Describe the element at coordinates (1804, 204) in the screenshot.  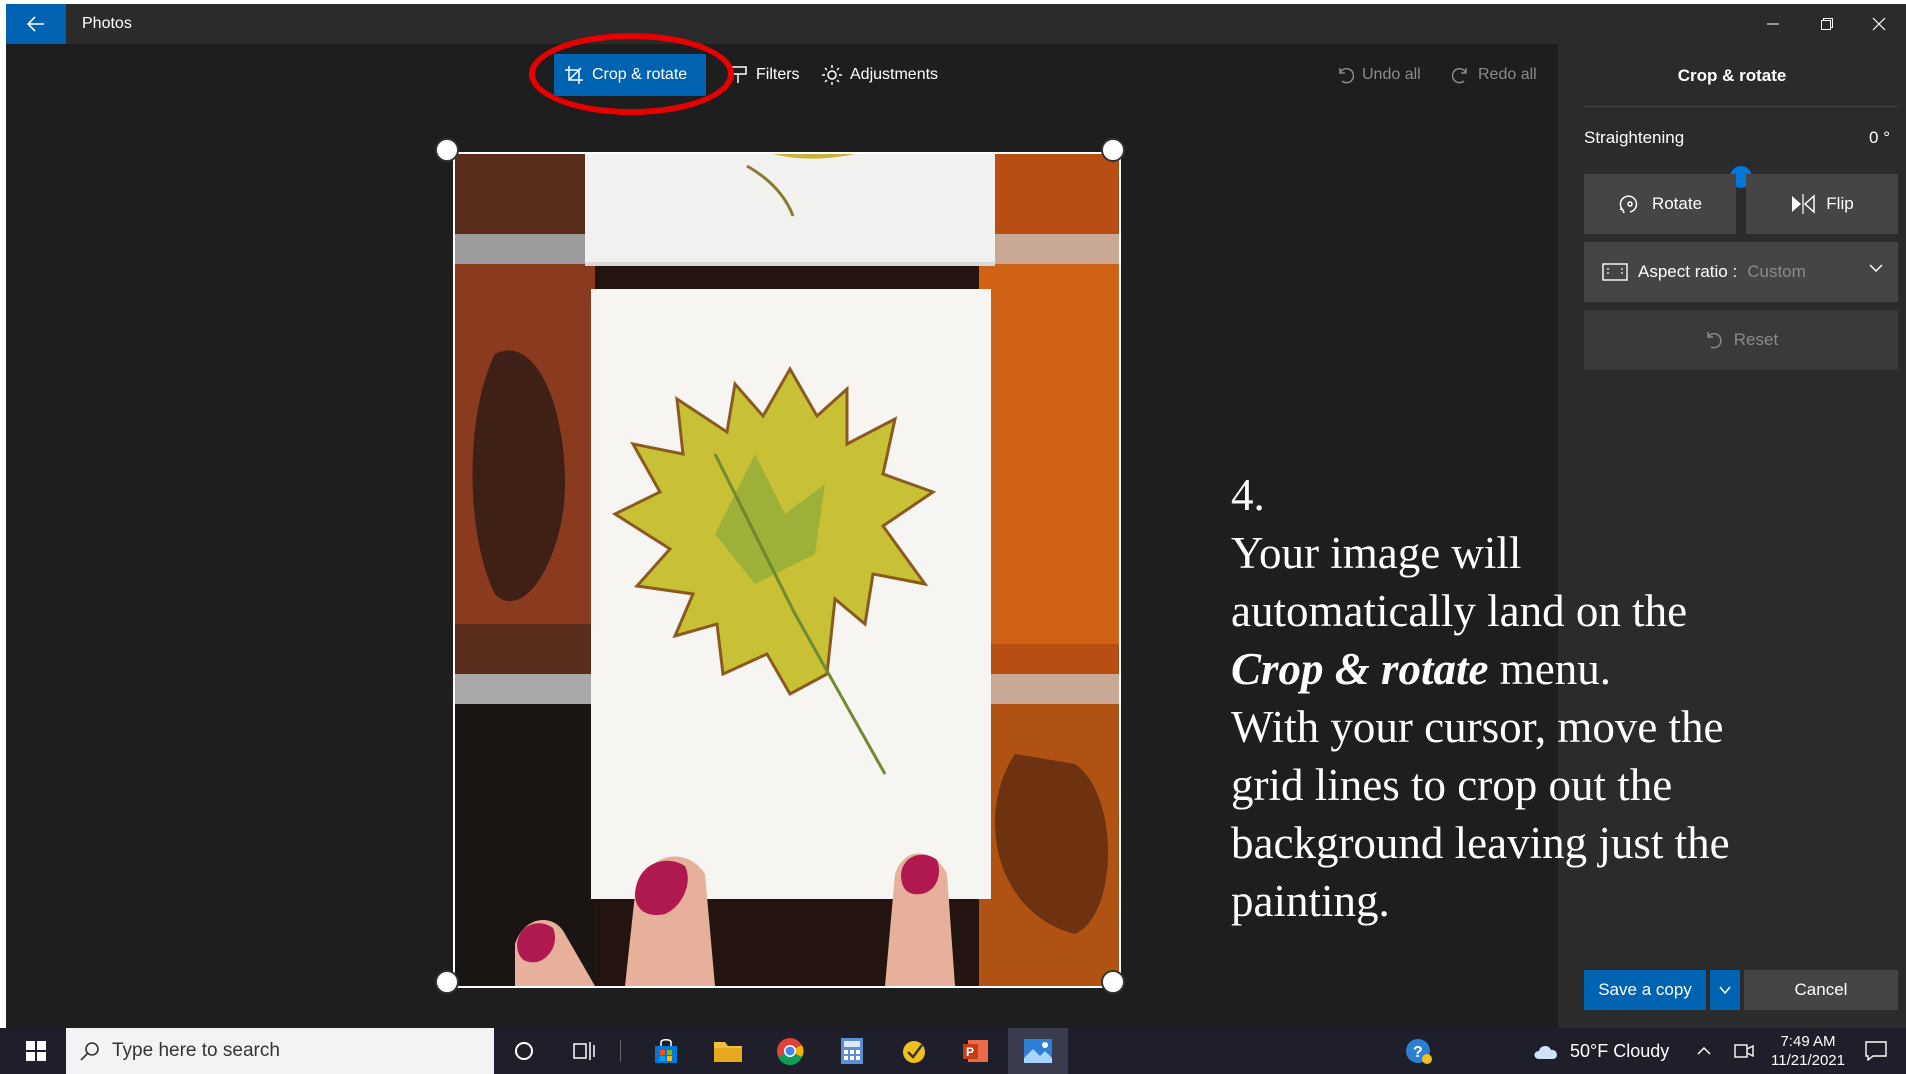
I see `flip-icon` at that location.